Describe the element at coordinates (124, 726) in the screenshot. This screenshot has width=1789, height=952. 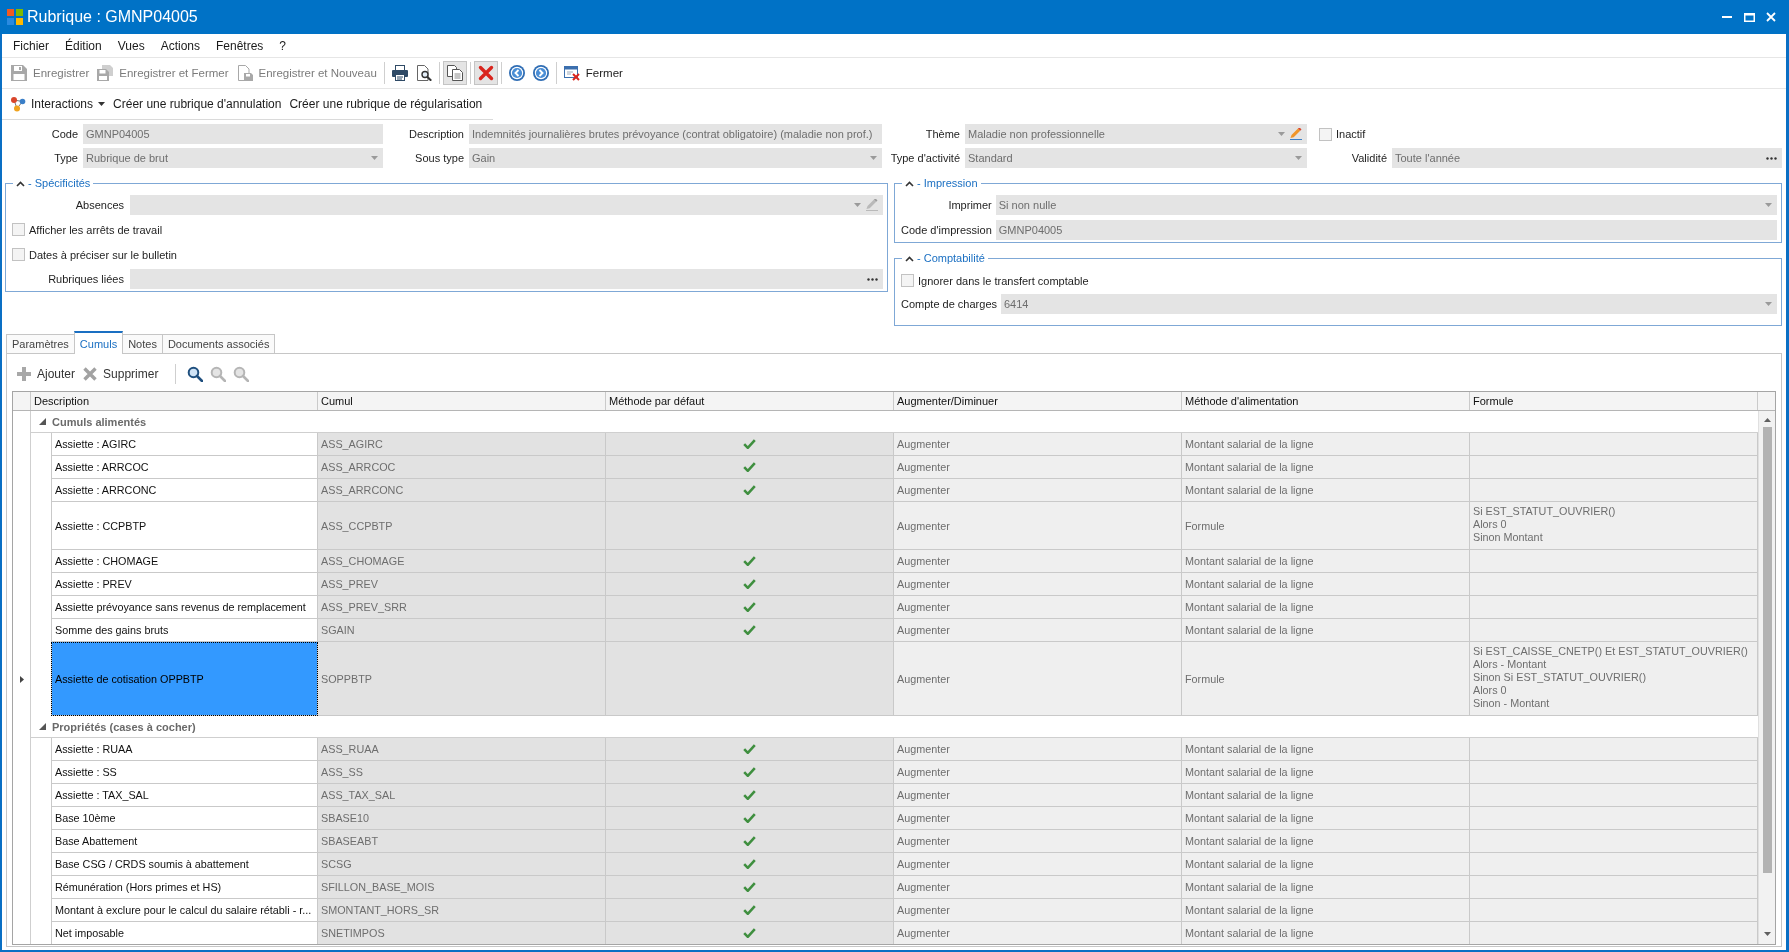
I see `group-label: Propriétés (cases à cocher)` at that location.